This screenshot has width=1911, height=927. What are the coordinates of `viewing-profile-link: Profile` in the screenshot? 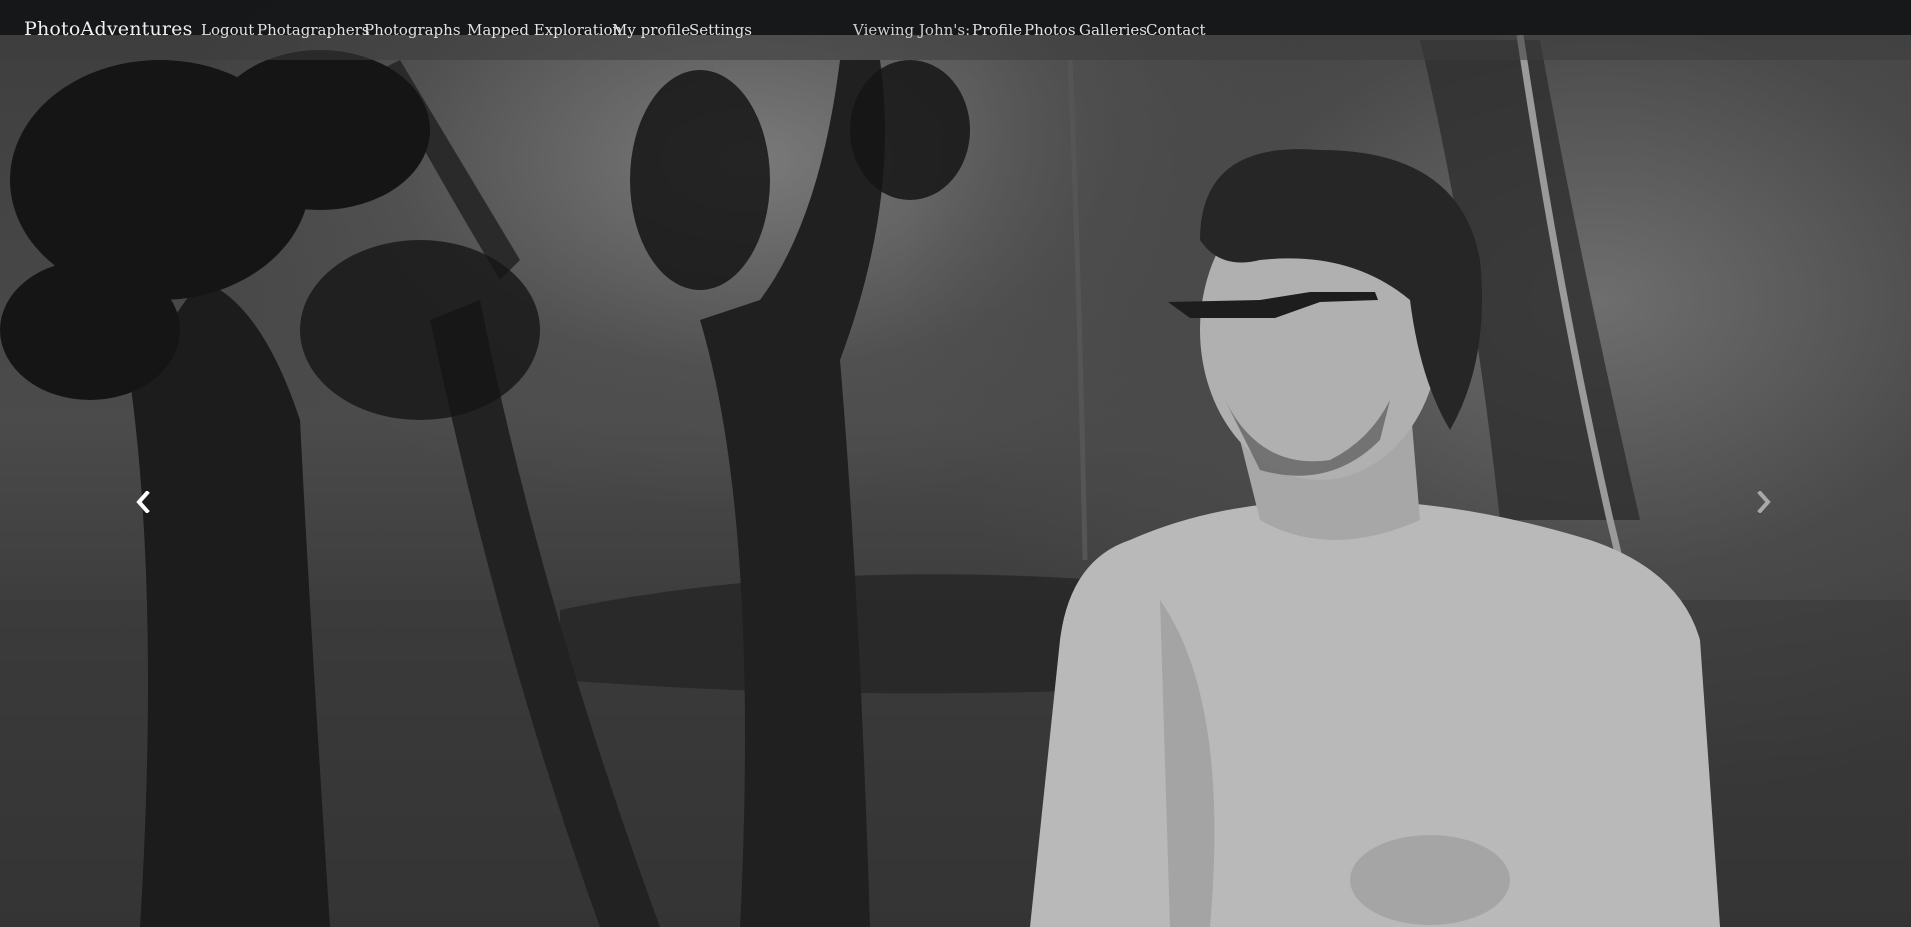 It's located at (997, 30).